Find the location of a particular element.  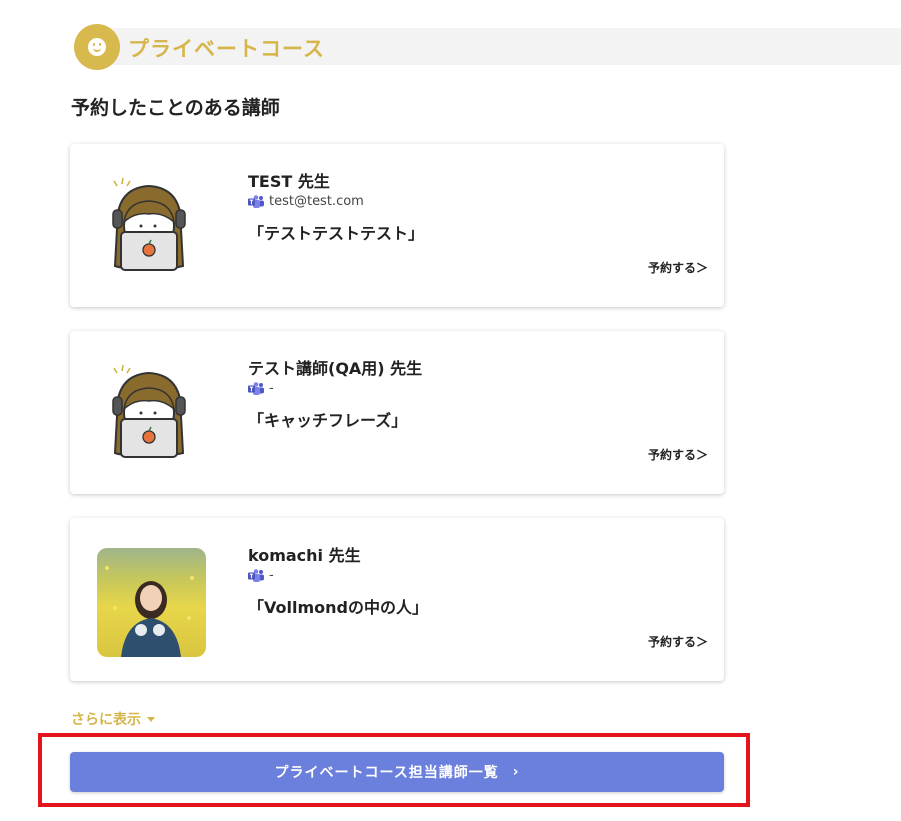

teacher-card: TEST 先生 test@test.com 「テストテストテスト」 予約する＞ is located at coordinates (397, 225).